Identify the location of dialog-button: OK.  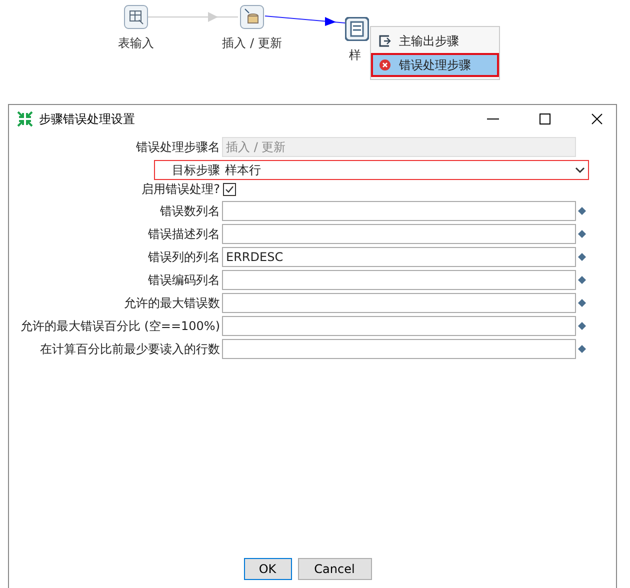
(268, 569).